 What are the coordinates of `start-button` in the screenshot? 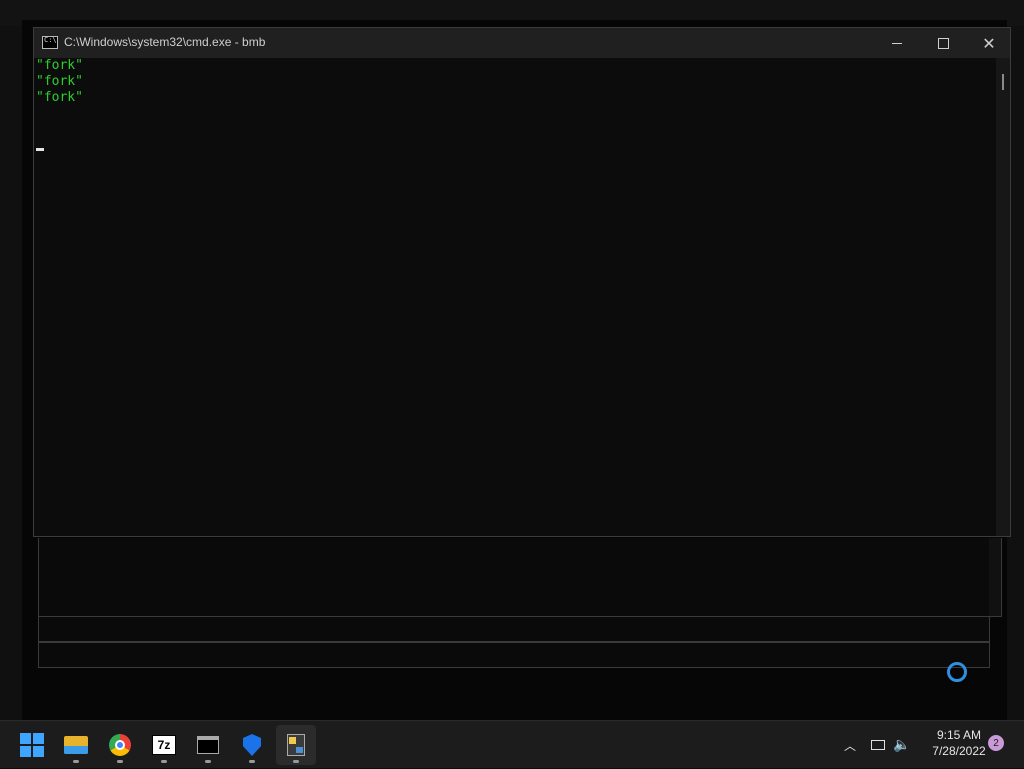 It's located at (32, 745).